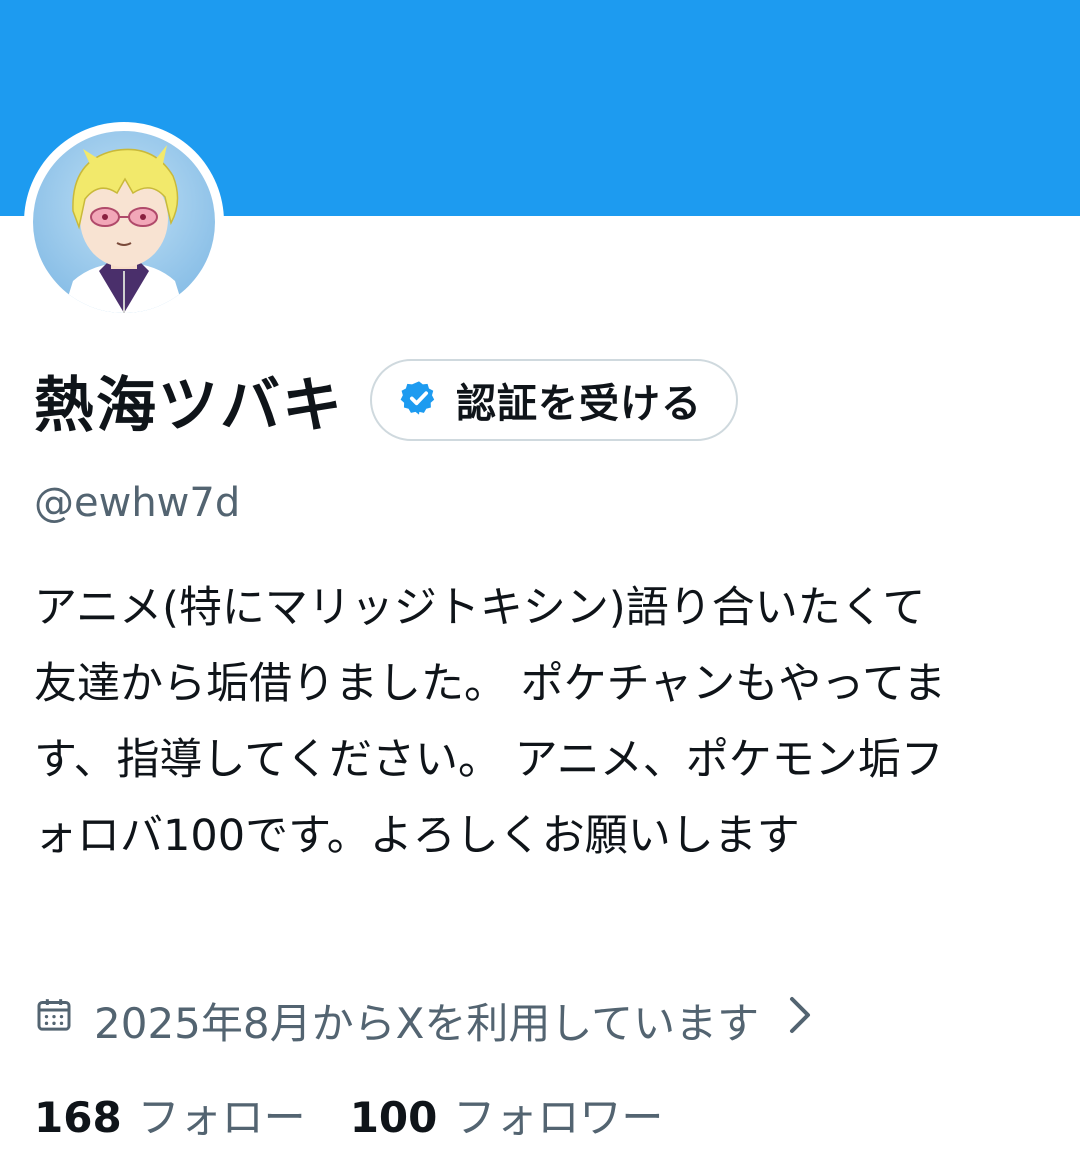 Image resolution: width=1080 pixels, height=1156 pixels. I want to click on name-row: 熱海ツバキ 認証を受ける, so click(386, 400).